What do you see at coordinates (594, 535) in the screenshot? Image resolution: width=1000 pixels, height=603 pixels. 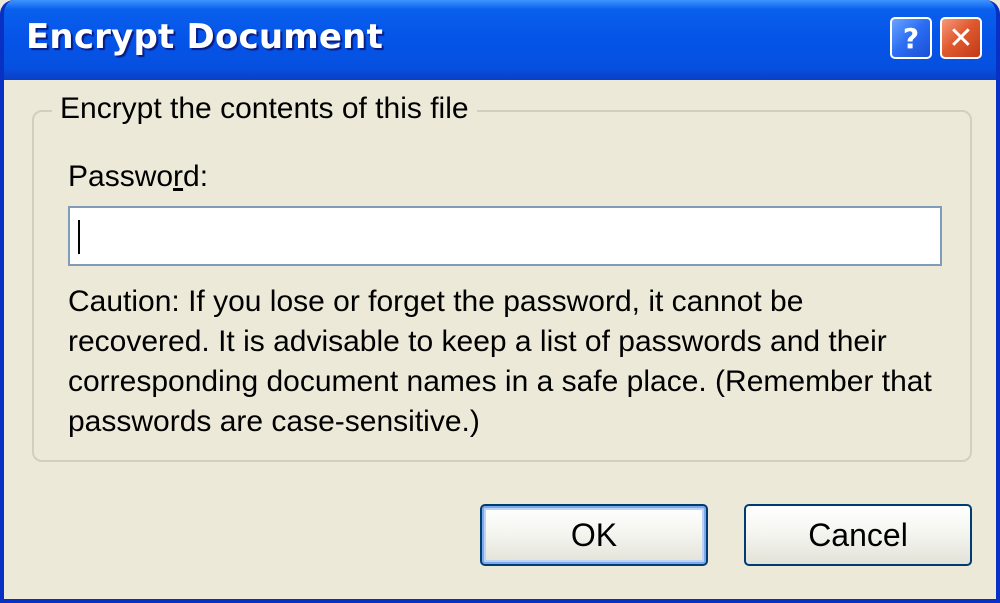 I see `ok-button: OK` at bounding box center [594, 535].